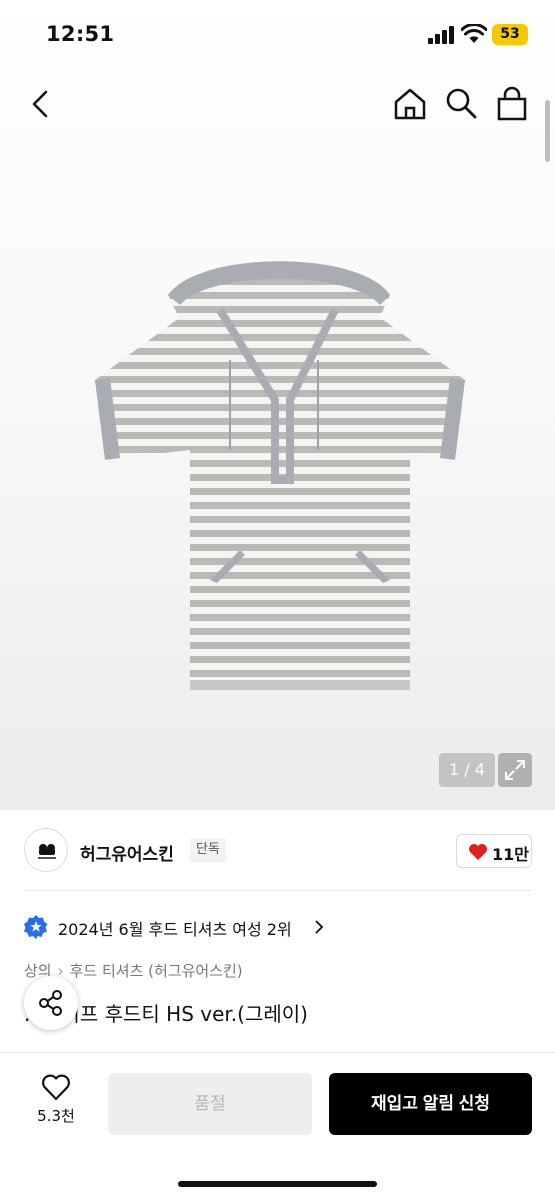 The width and height of the screenshot is (555, 1200). Describe the element at coordinates (441, 35) in the screenshot. I see `signal-icon` at that location.